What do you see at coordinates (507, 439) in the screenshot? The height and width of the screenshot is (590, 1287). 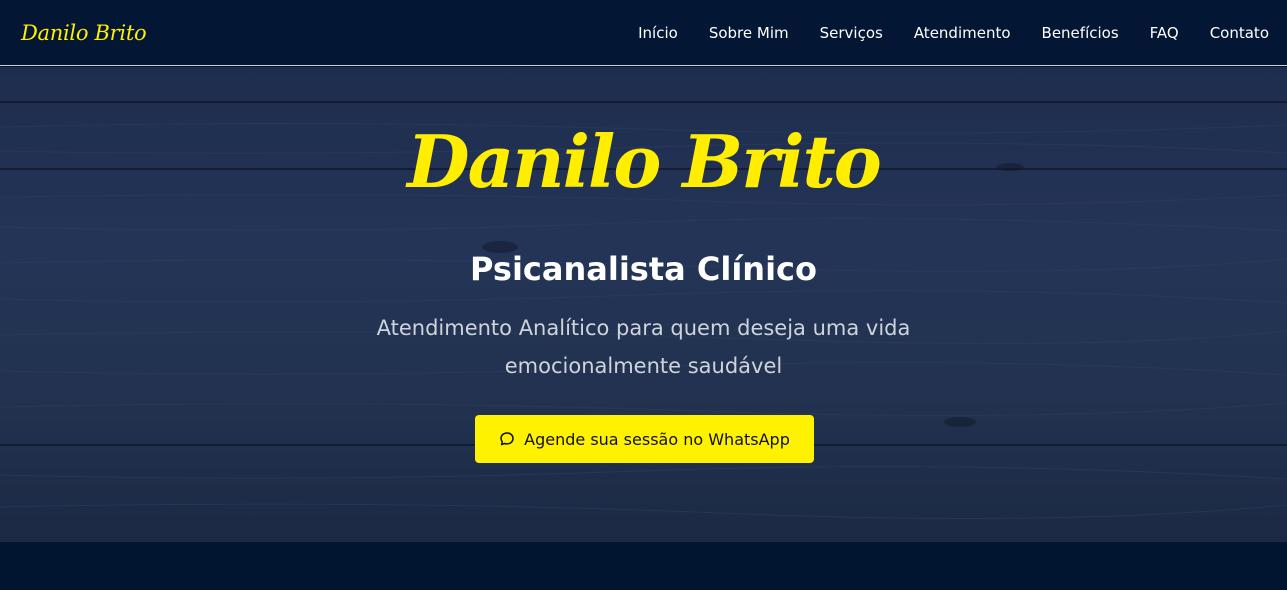 I see `chat-bubble-icon` at bounding box center [507, 439].